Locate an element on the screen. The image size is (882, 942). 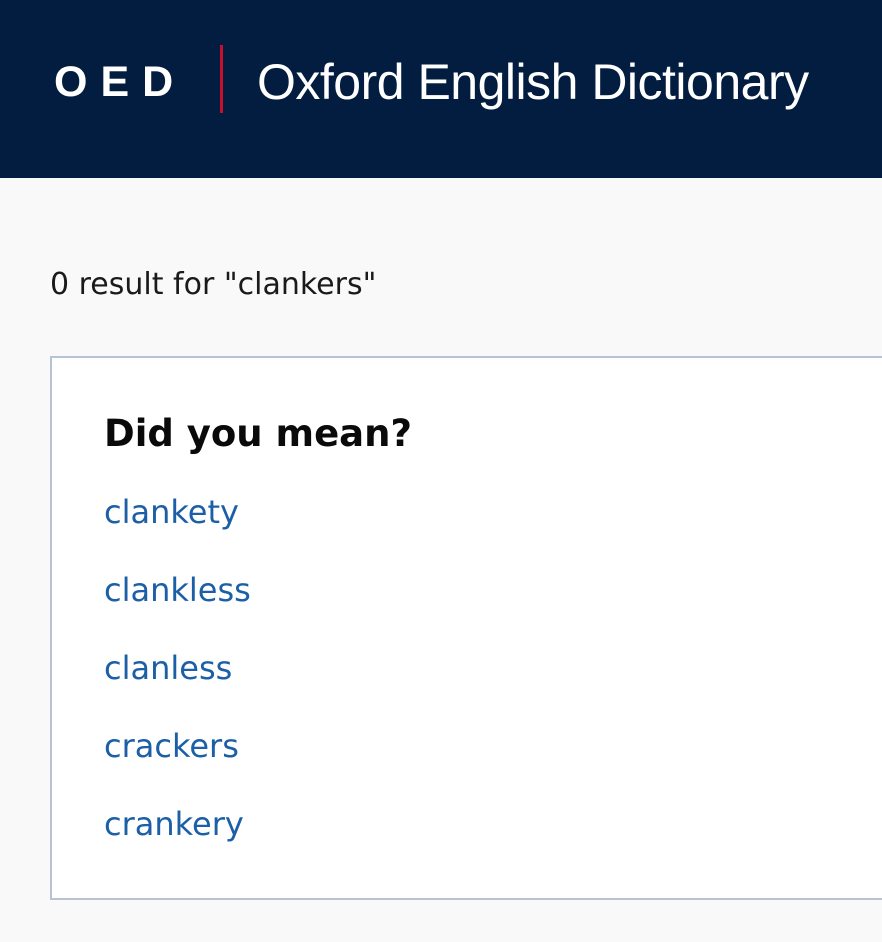
suggestion-link-clanless: clanless is located at coordinates (168, 668).